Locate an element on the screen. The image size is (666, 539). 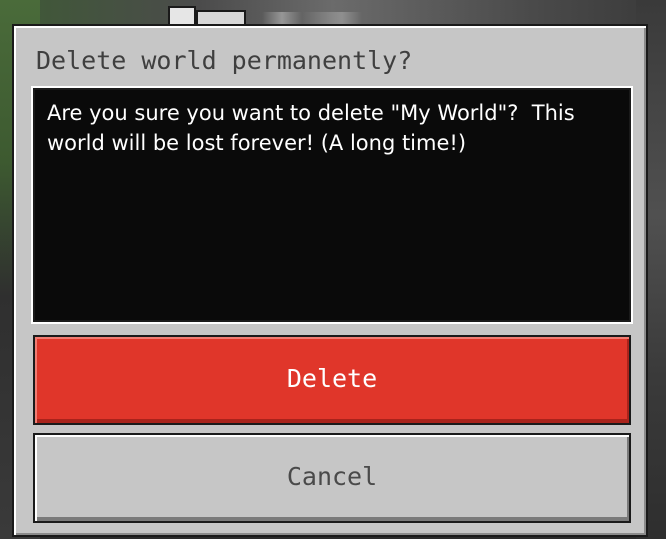
cancel-button: Cancel is located at coordinates (332, 478).